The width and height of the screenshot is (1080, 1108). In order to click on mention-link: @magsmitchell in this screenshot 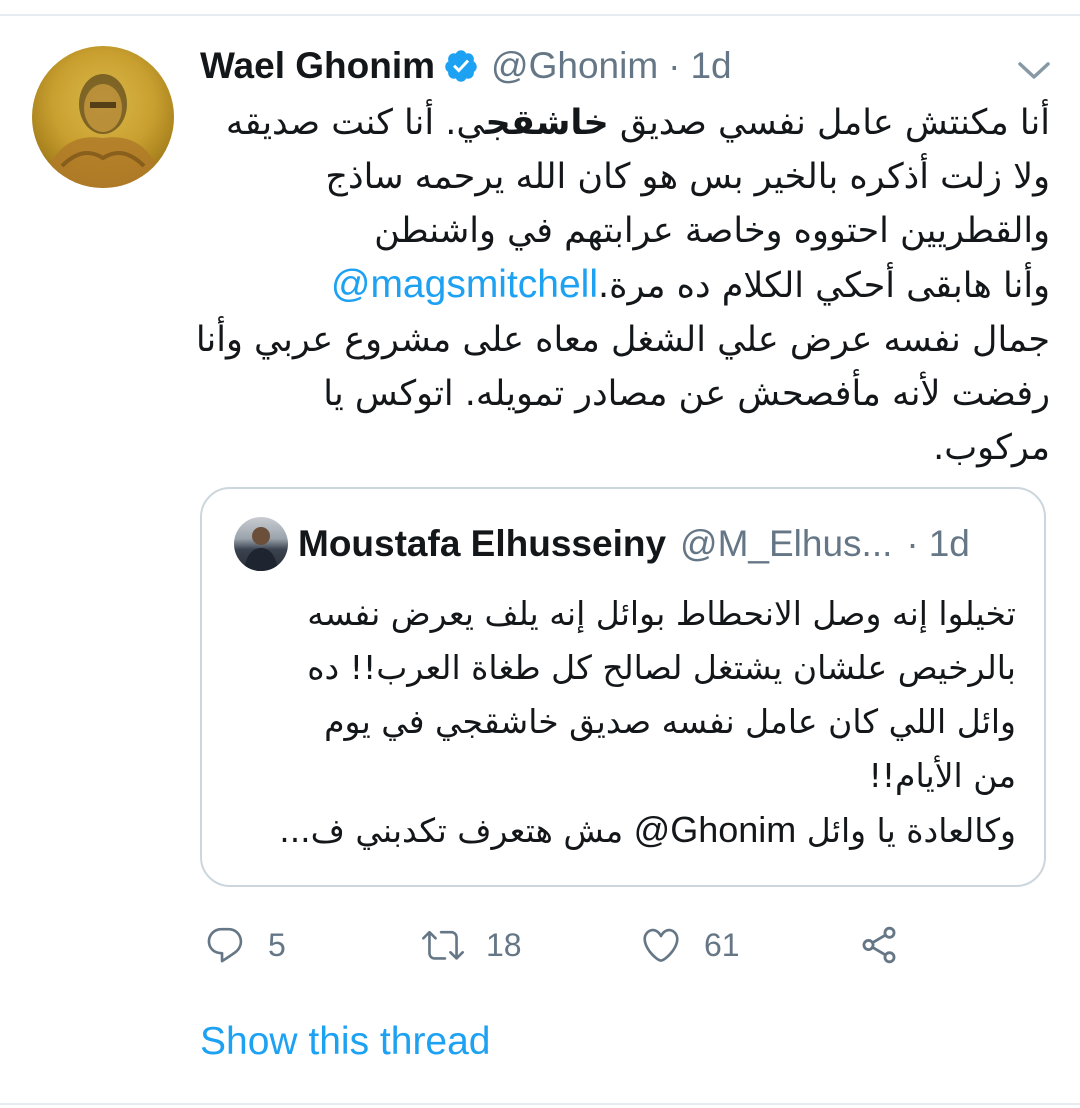, I will do `click(464, 284)`.